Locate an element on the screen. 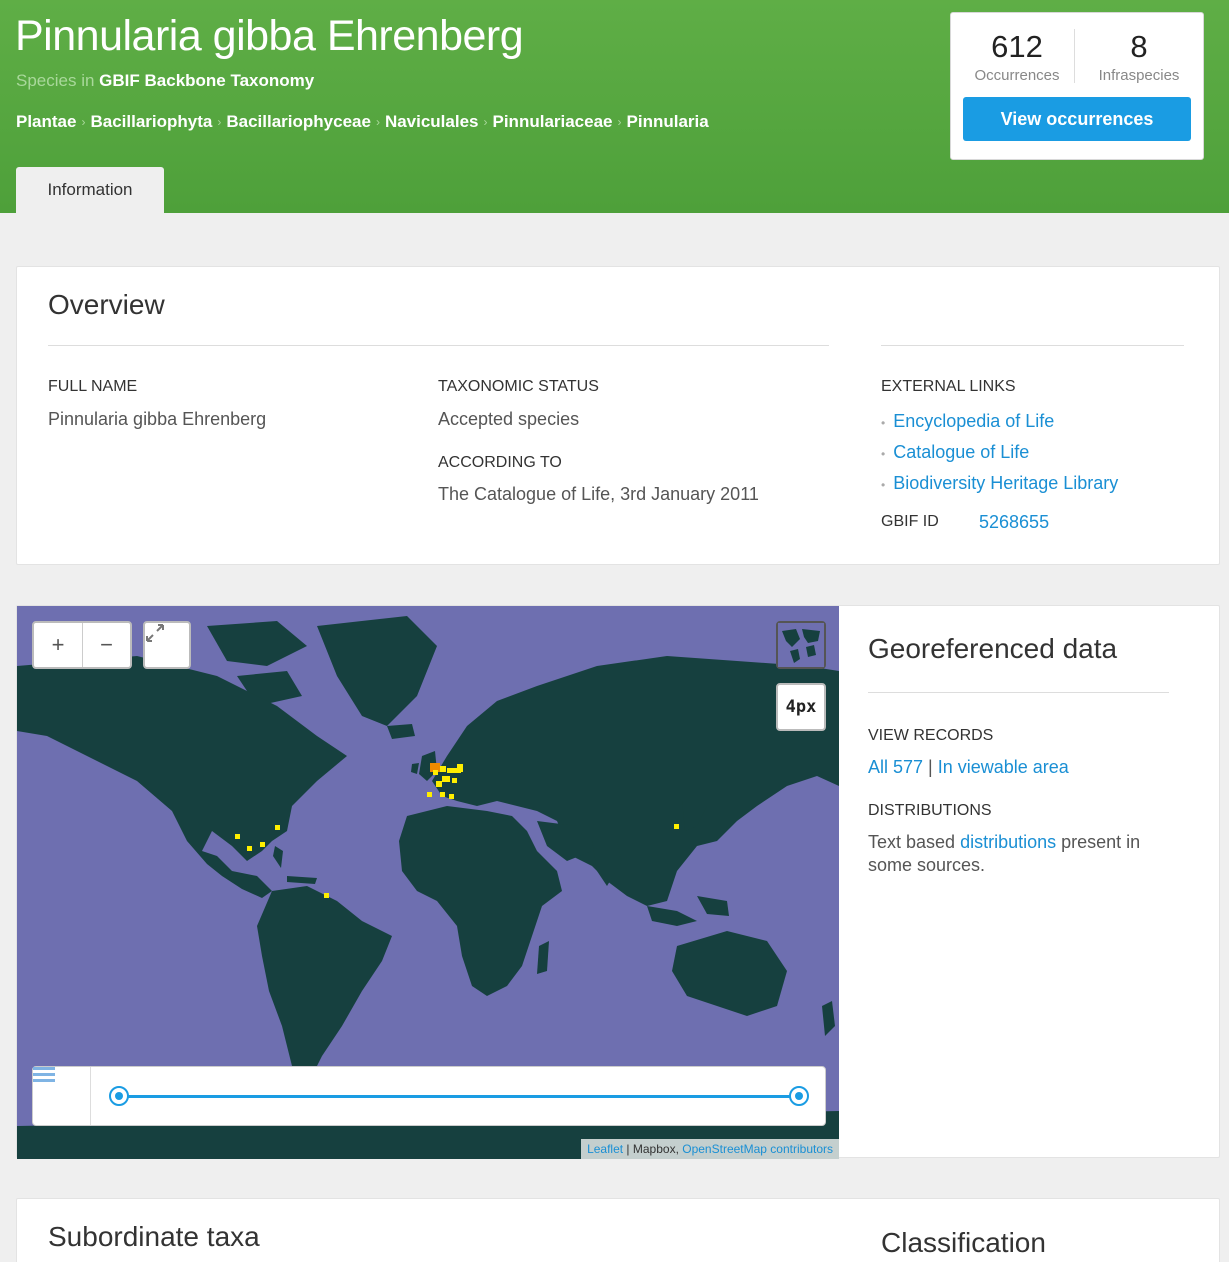 Image resolution: width=1229 pixels, height=1262 pixels. all-records-link: All 577 is located at coordinates (895, 767).